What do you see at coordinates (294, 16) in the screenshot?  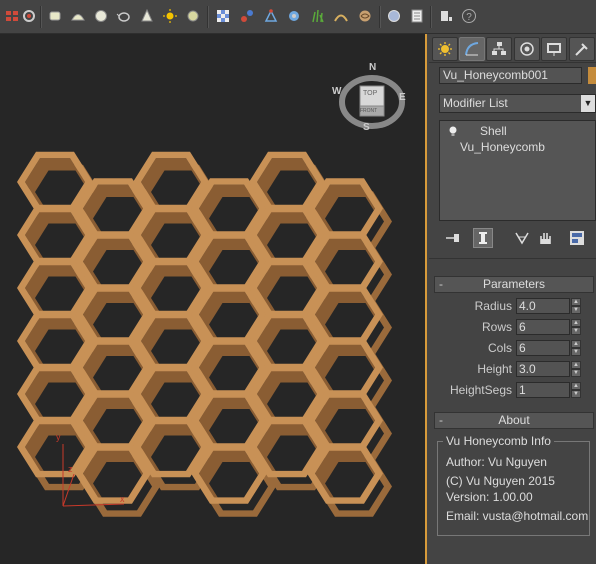 I see `particles-icon` at bounding box center [294, 16].